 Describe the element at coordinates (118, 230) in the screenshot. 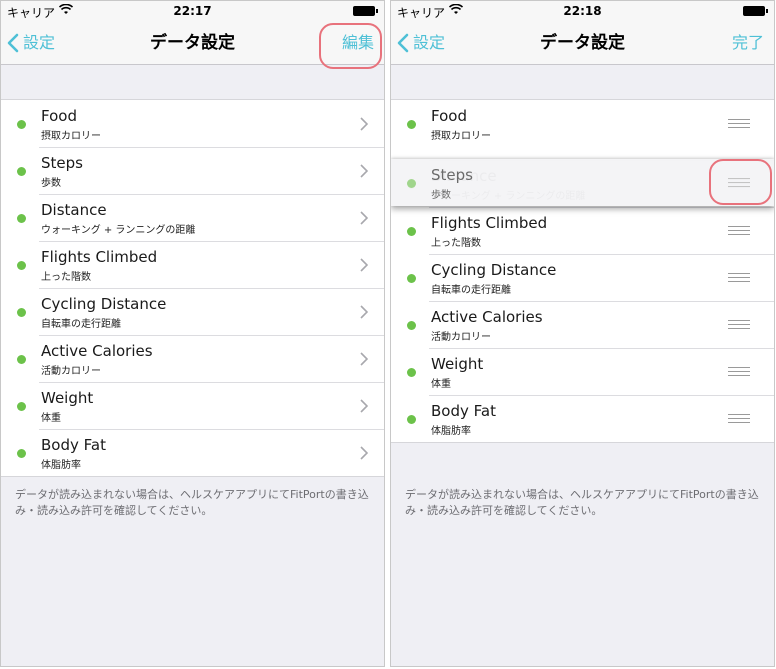

I see `row-subtitle: ウォーキング + ランニングの距離` at that location.